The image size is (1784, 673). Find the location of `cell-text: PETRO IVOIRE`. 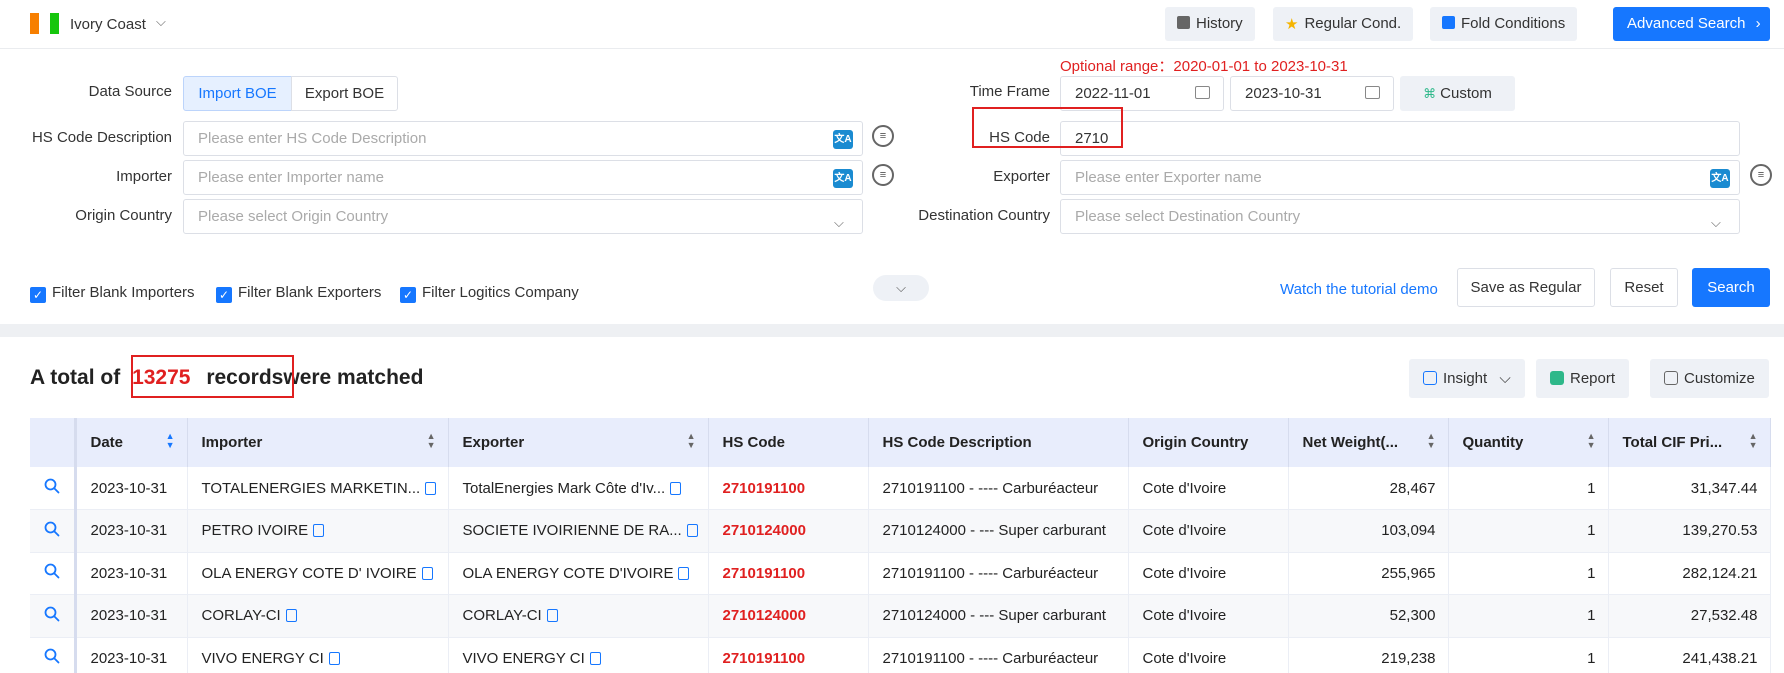

cell-text: PETRO IVOIRE is located at coordinates (255, 531).